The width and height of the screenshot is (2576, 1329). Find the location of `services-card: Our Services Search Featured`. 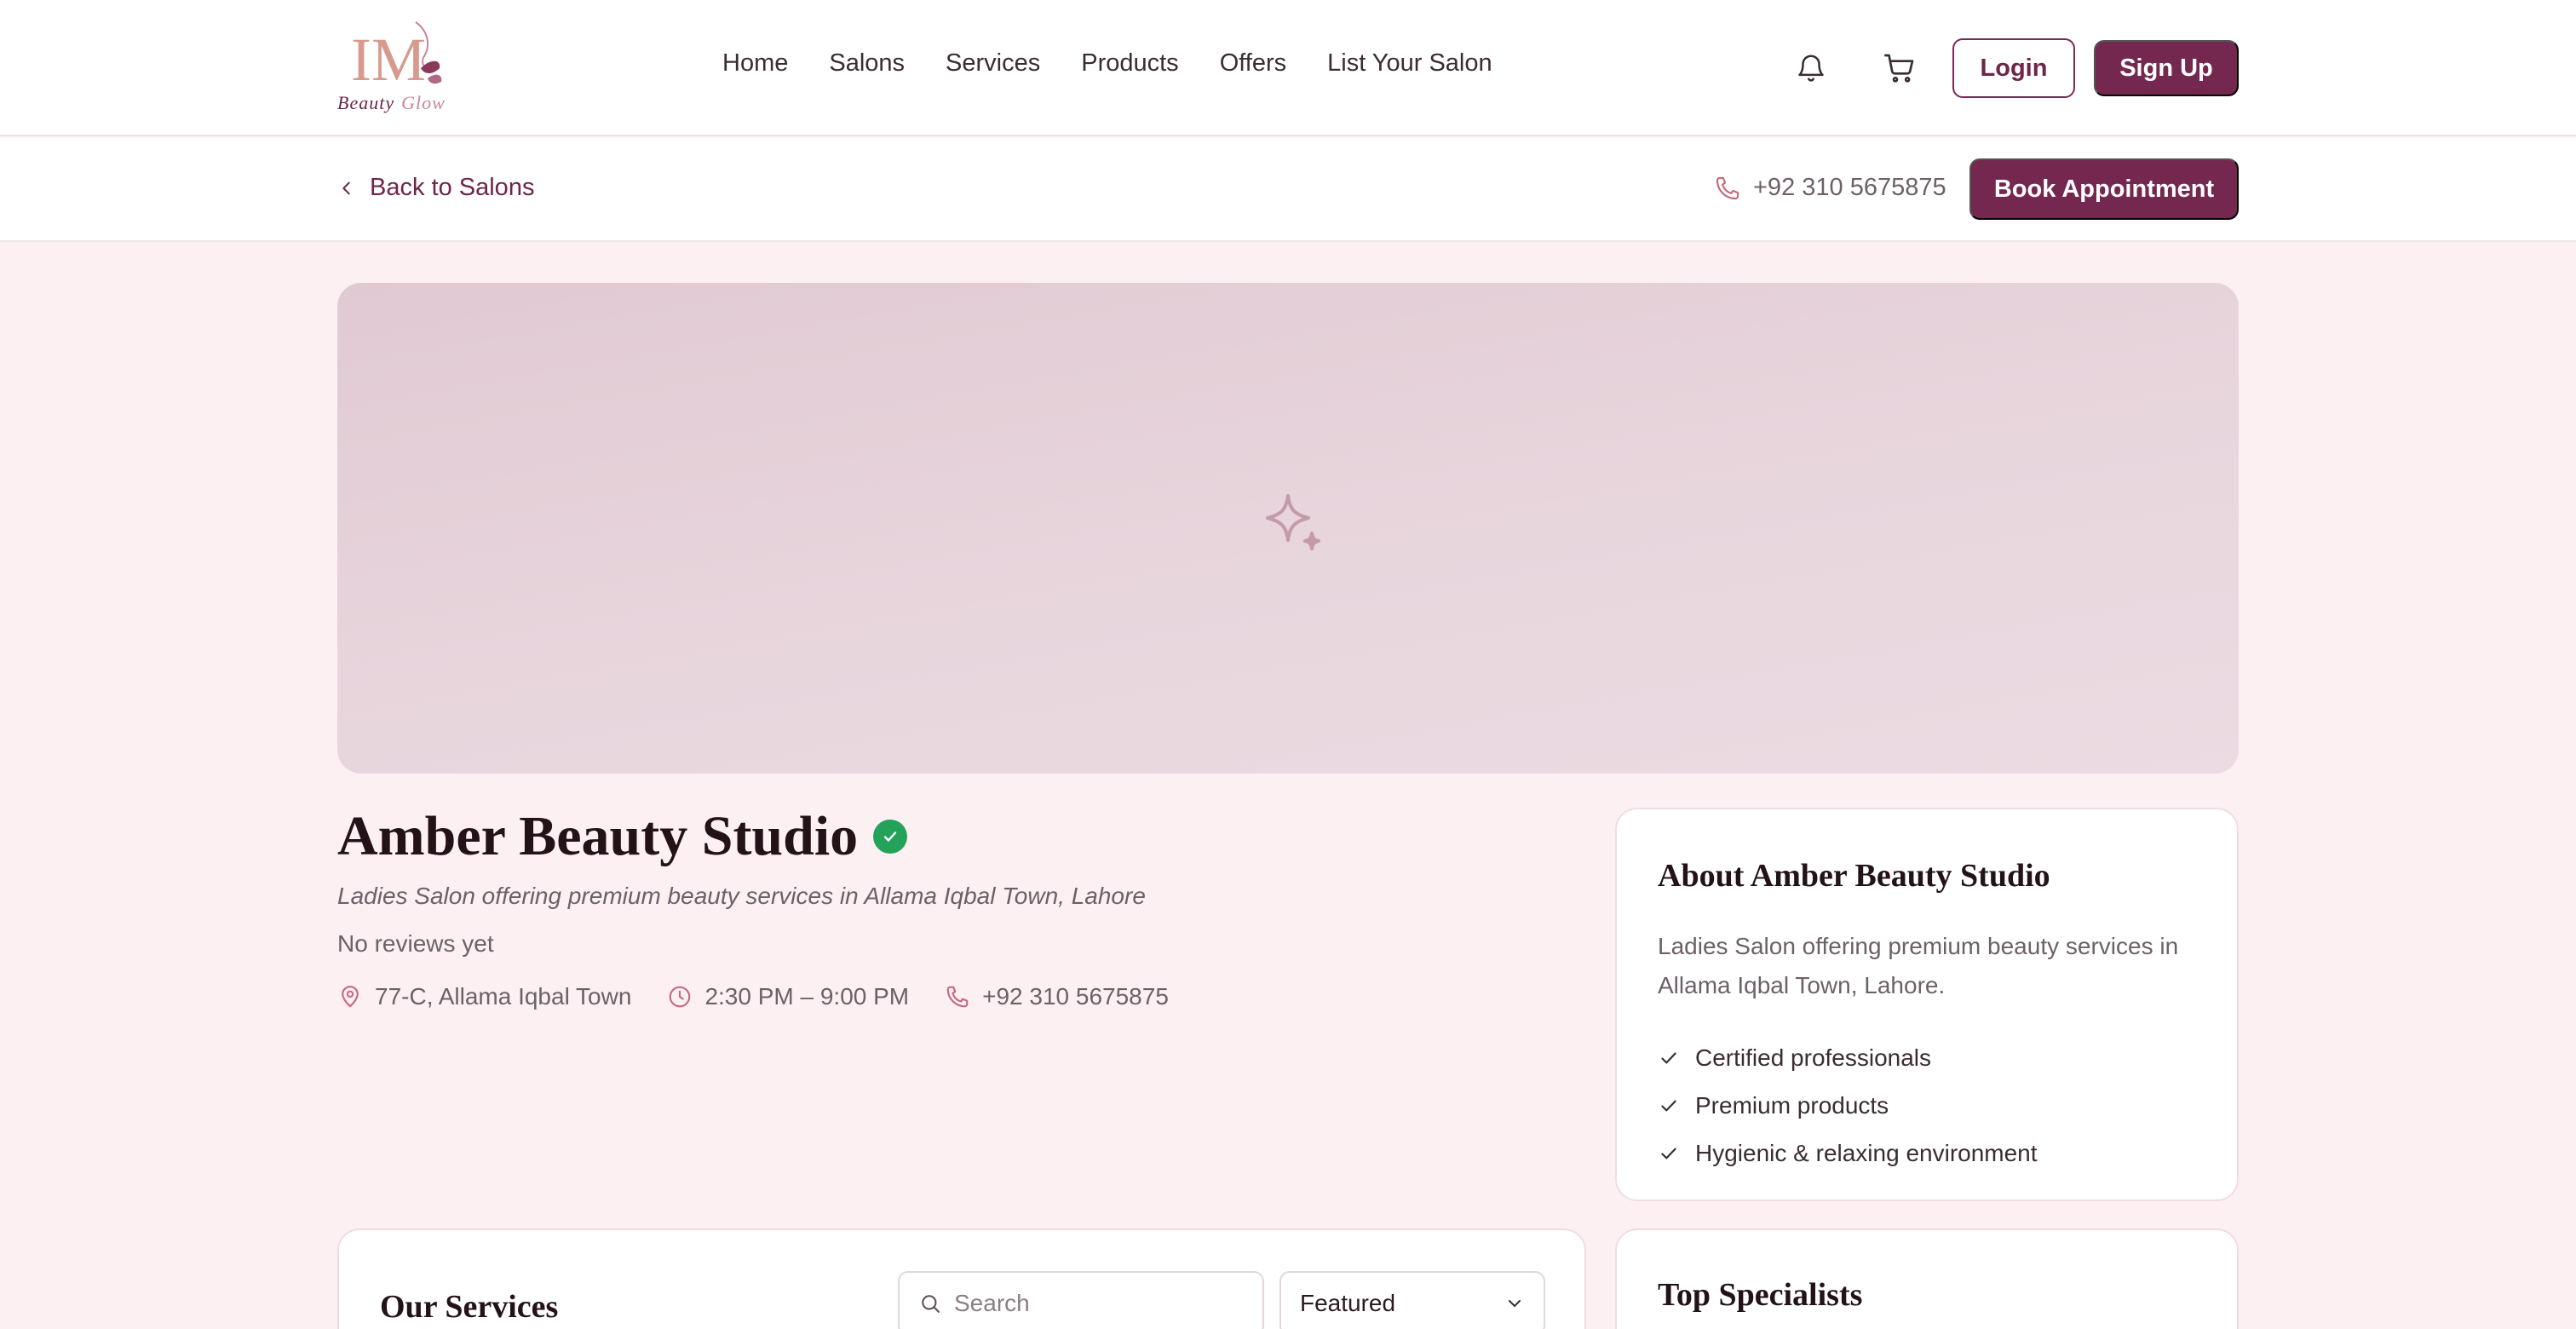

services-card: Our Services Search Featured is located at coordinates (962, 1278).